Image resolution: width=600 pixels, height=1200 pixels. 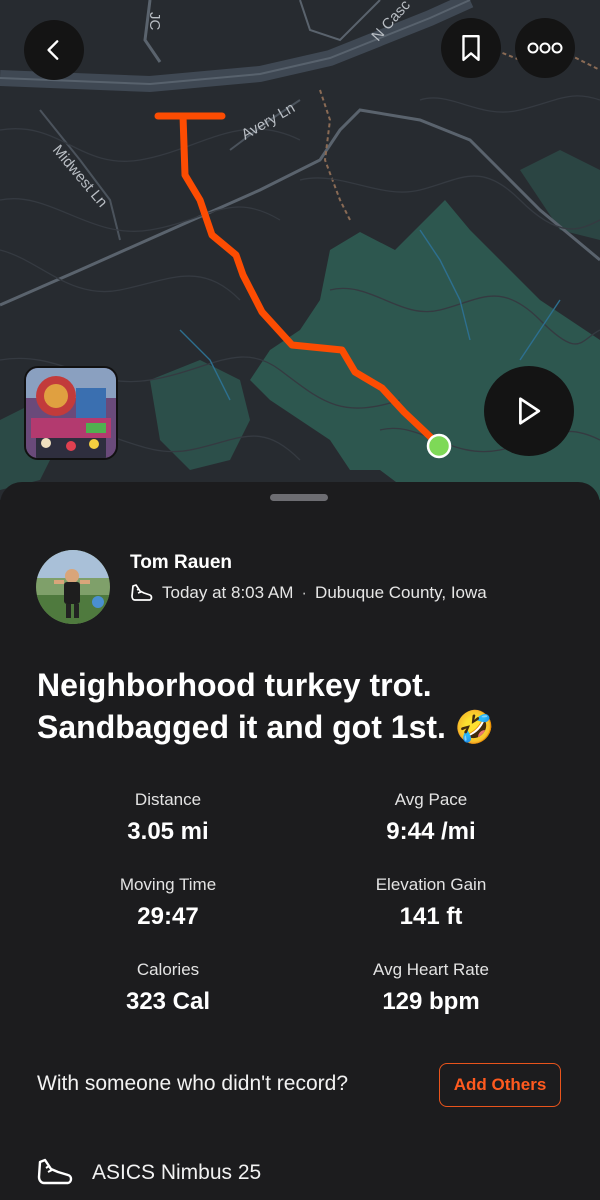 I want to click on stat-calories: Calories 323 Cal, so click(x=168, y=988).